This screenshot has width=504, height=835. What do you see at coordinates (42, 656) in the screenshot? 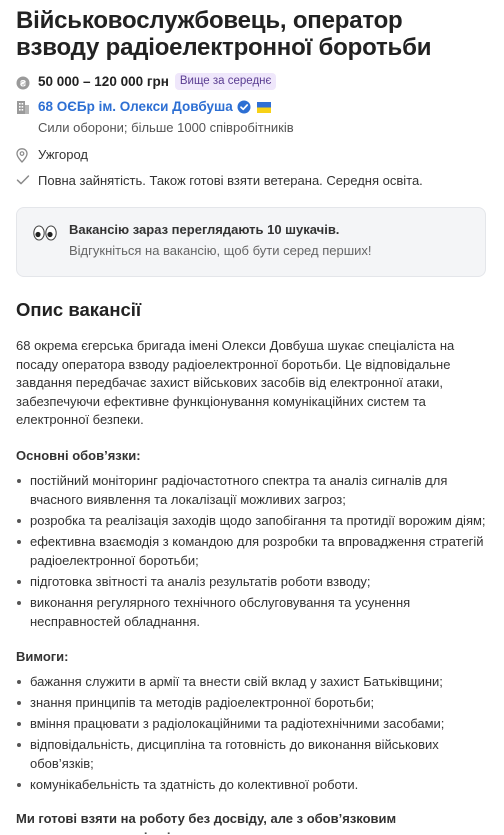
I see `requirements-heading: Вимоги:` at bounding box center [42, 656].